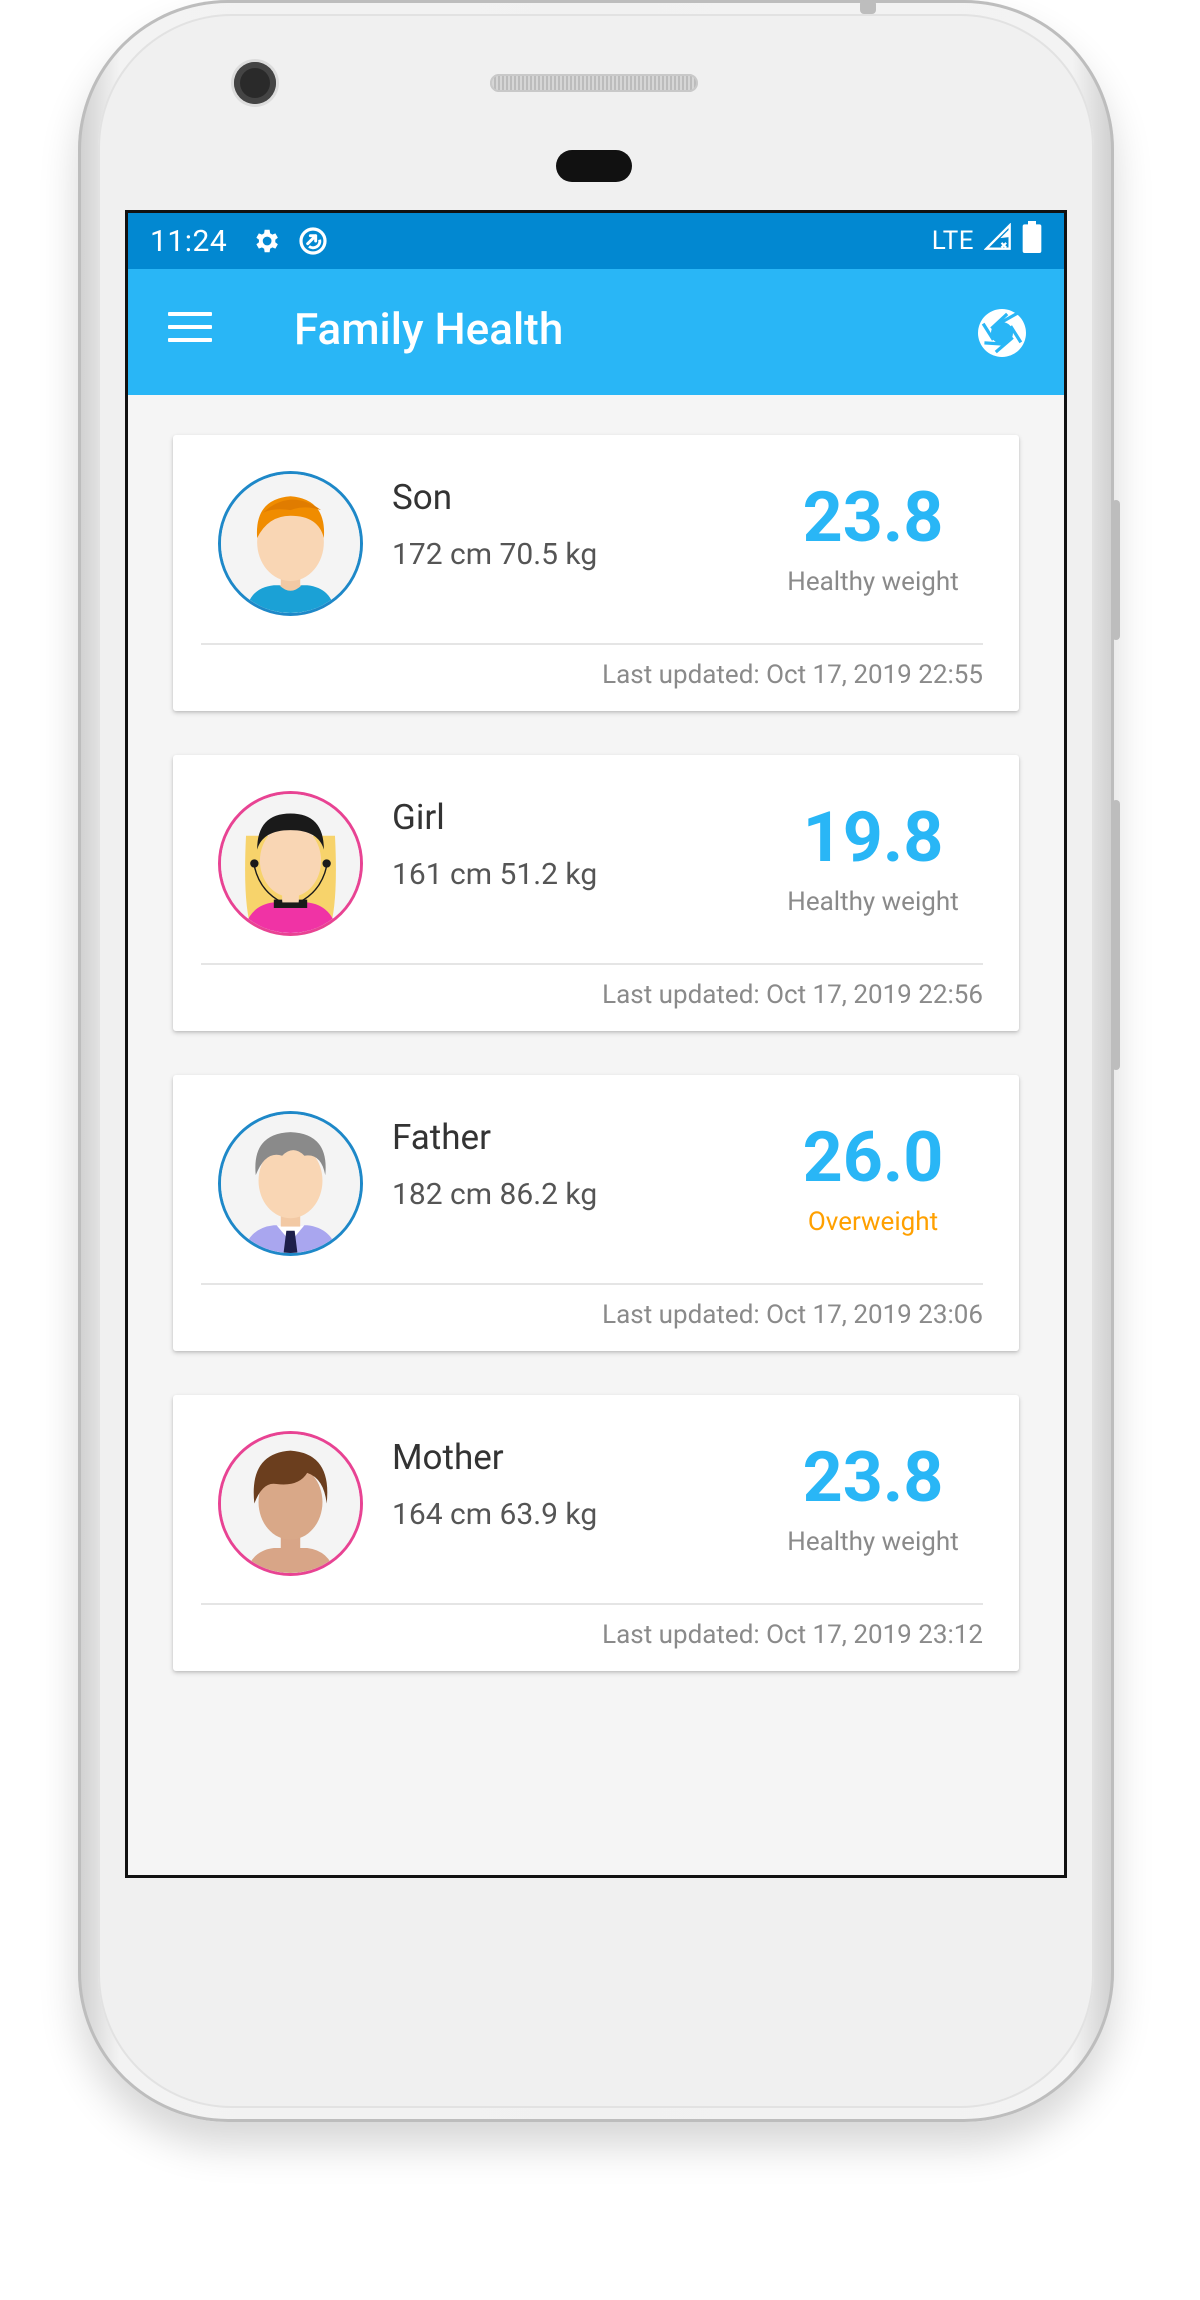 Image resolution: width=1200 pixels, height=2300 pixels. I want to click on last-updated: Last updated: Oct 17, 2019 22:55, so click(792, 675).